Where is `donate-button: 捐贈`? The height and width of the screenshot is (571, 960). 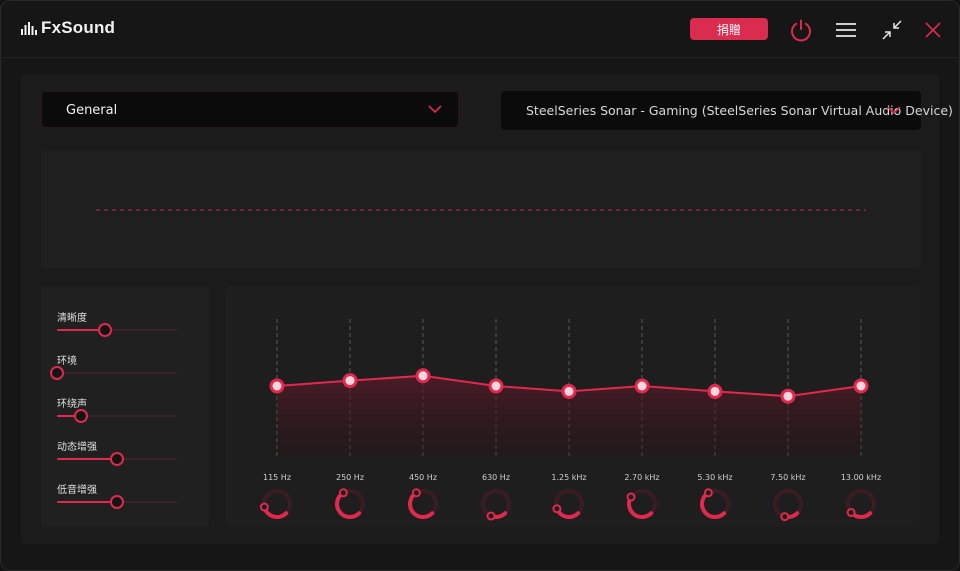 donate-button: 捐贈 is located at coordinates (729, 29).